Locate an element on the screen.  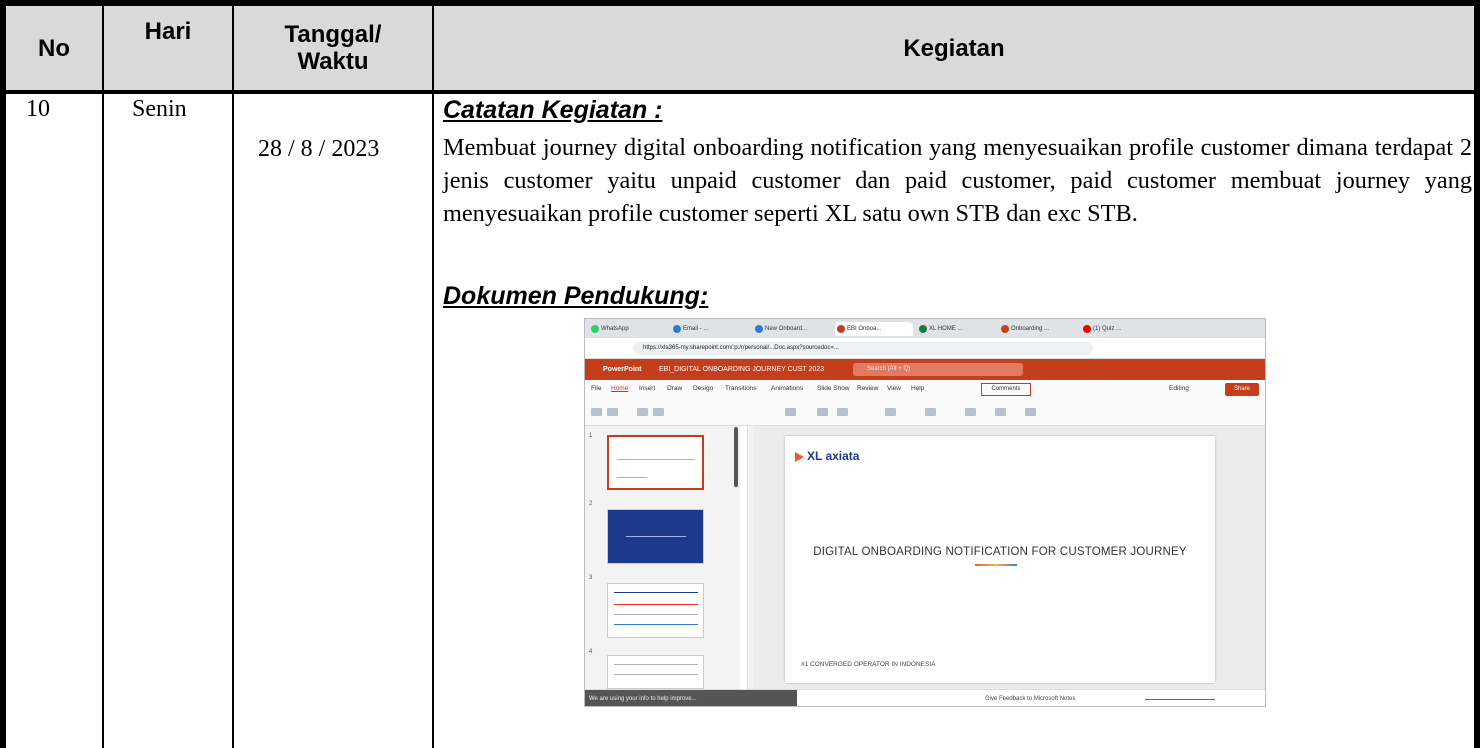
header-separator is located at coordinates (740, 92).